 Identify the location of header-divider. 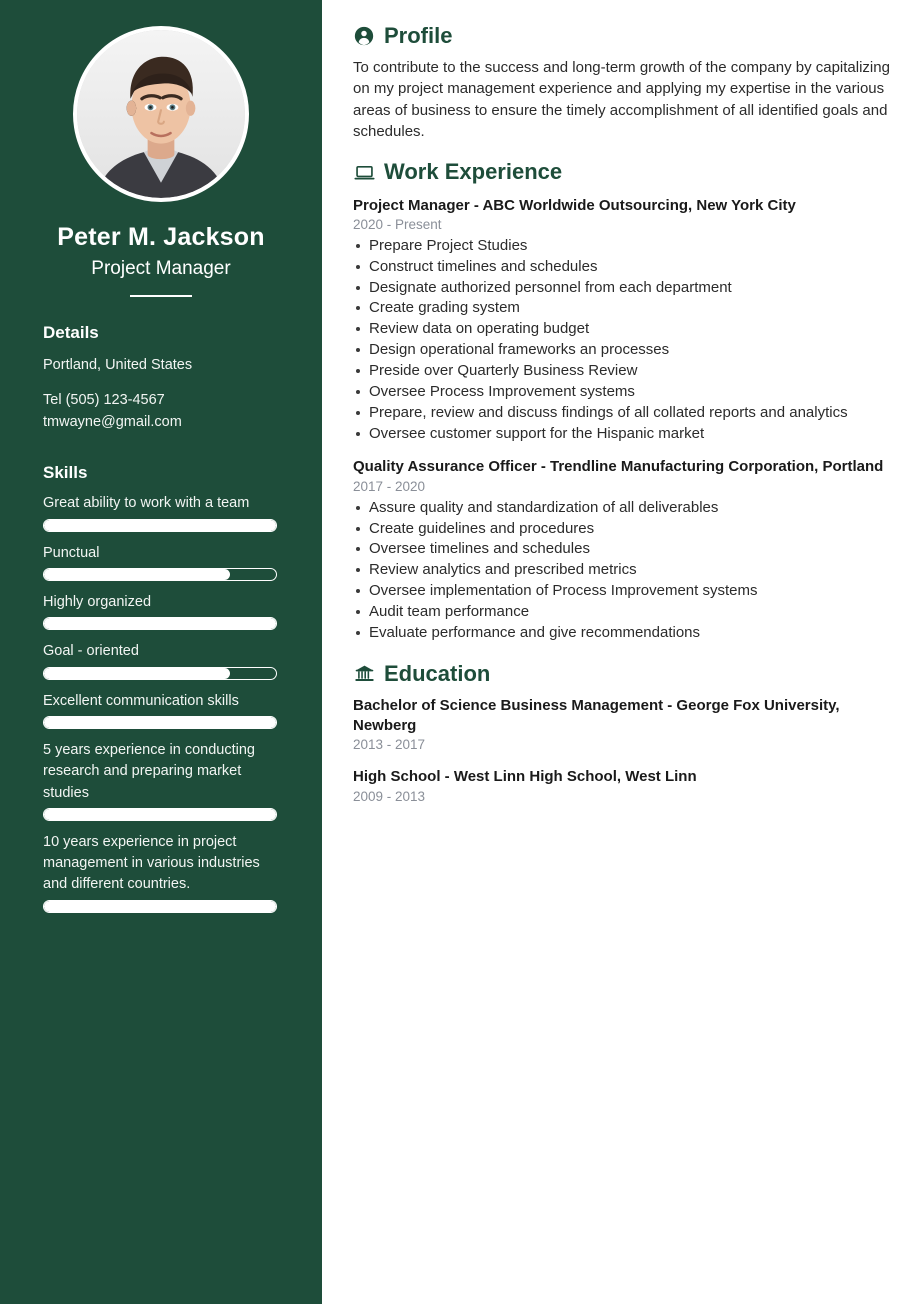
(161, 295).